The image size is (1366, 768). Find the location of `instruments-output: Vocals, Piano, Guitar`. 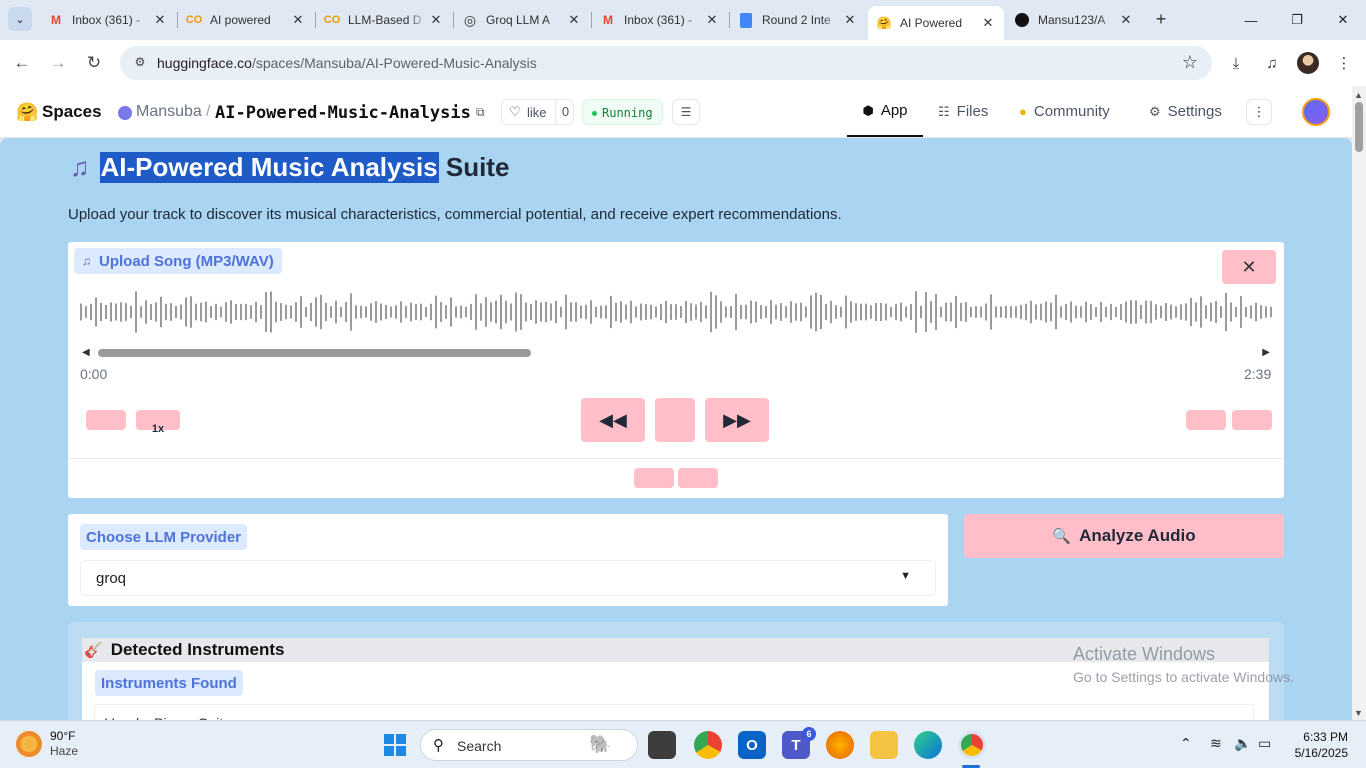

instruments-output: Vocals, Piano, Guitar is located at coordinates (674, 712).